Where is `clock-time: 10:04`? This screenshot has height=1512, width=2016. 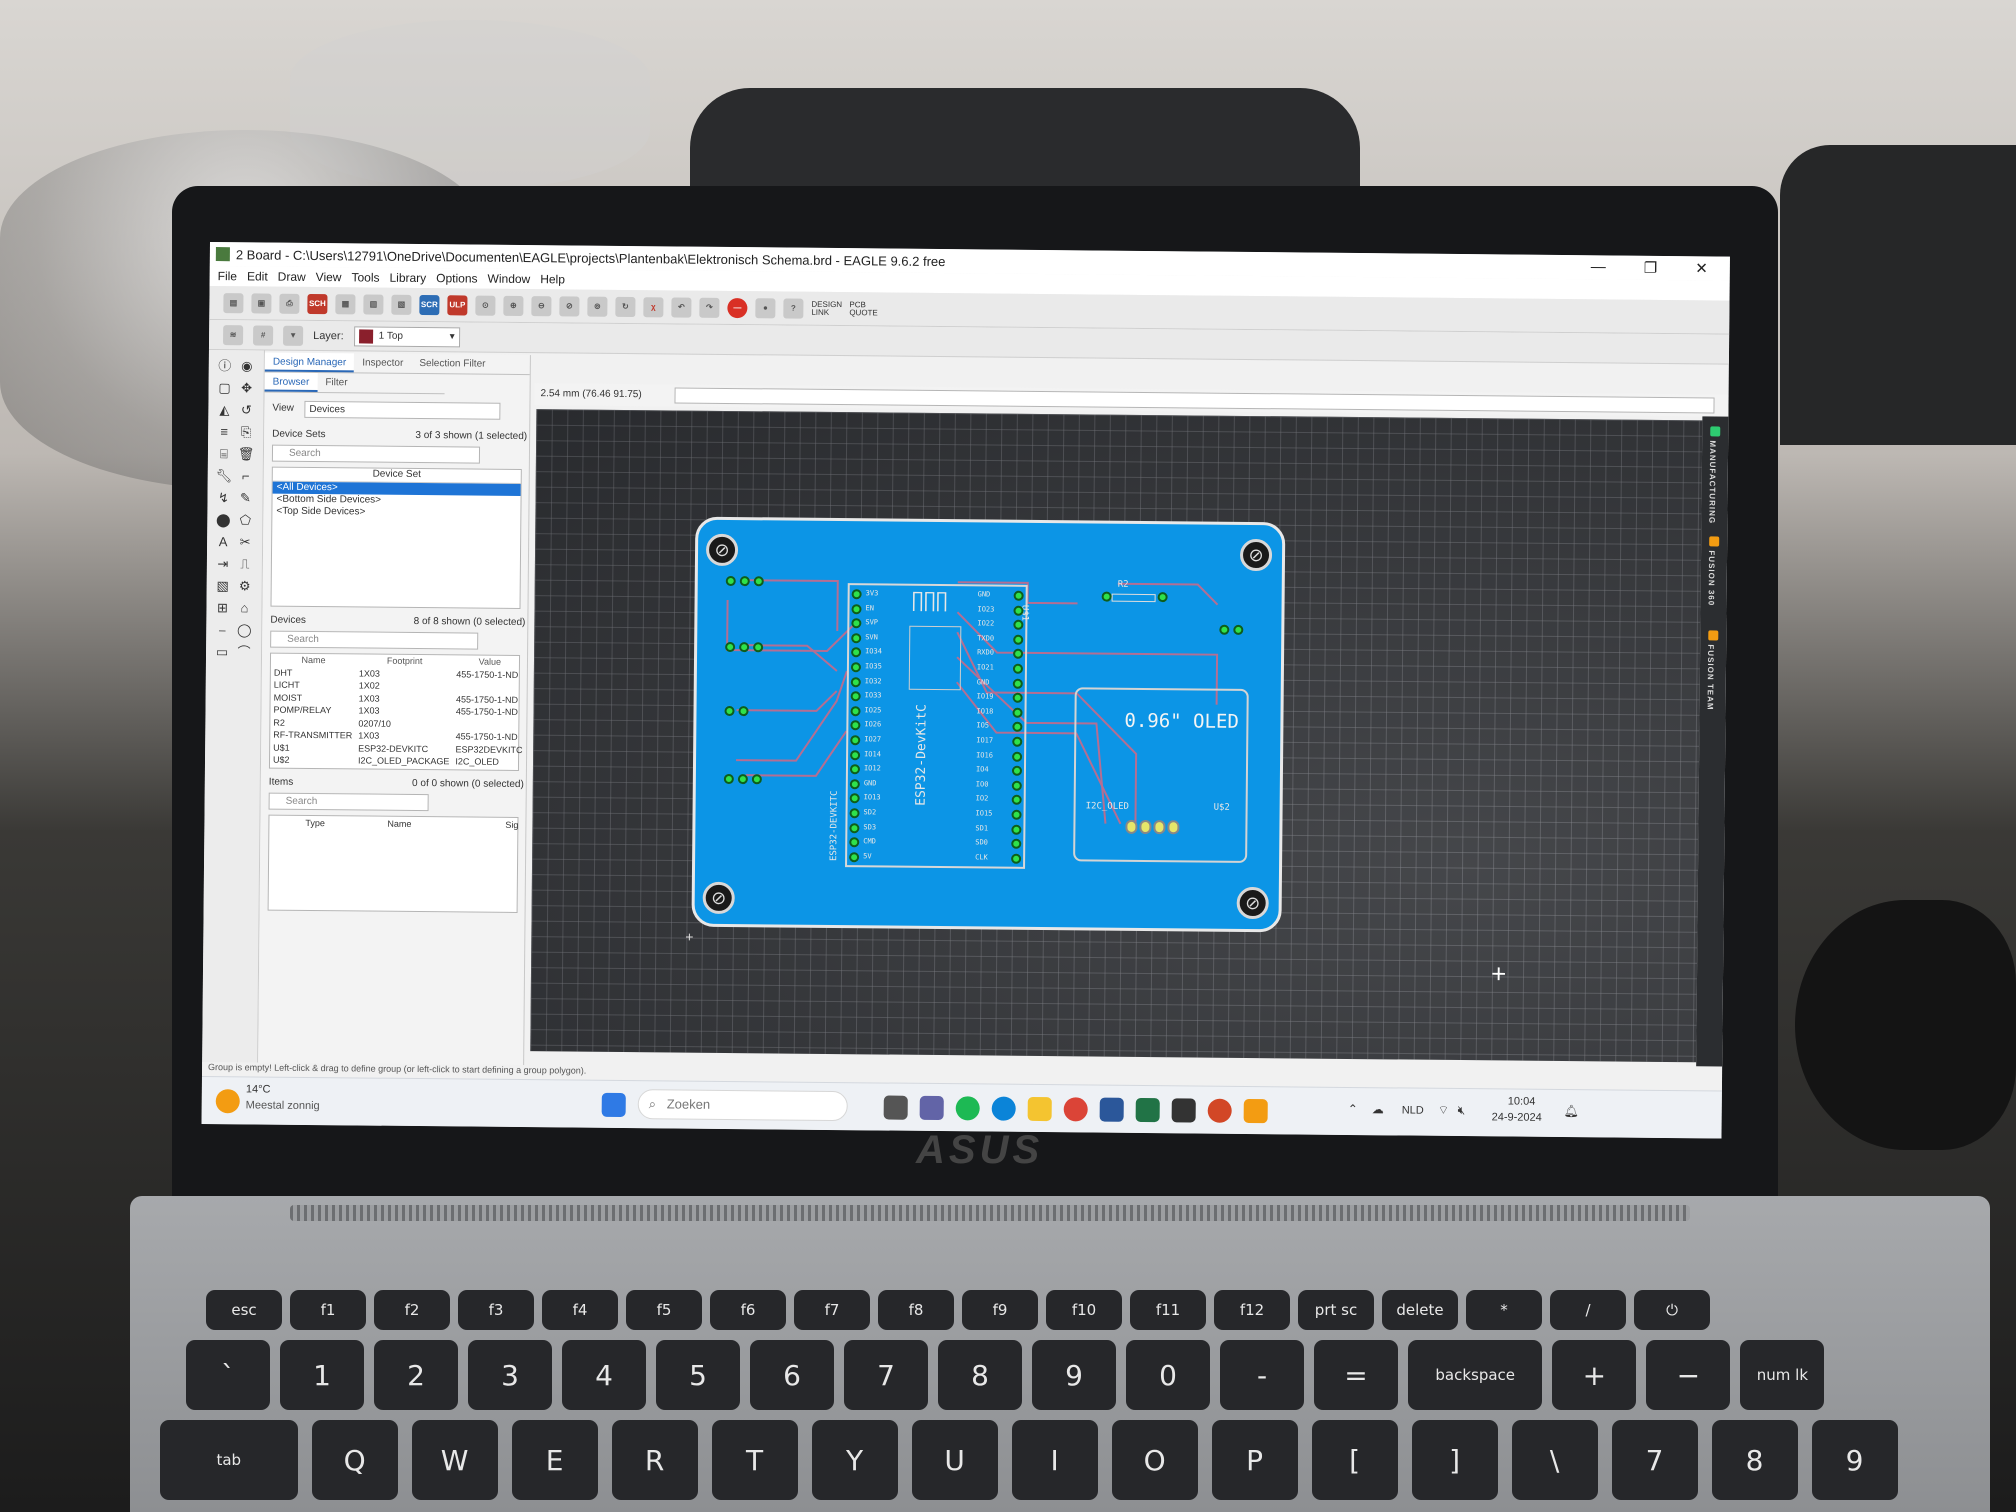
clock-time: 10:04 is located at coordinates (1522, 1101).